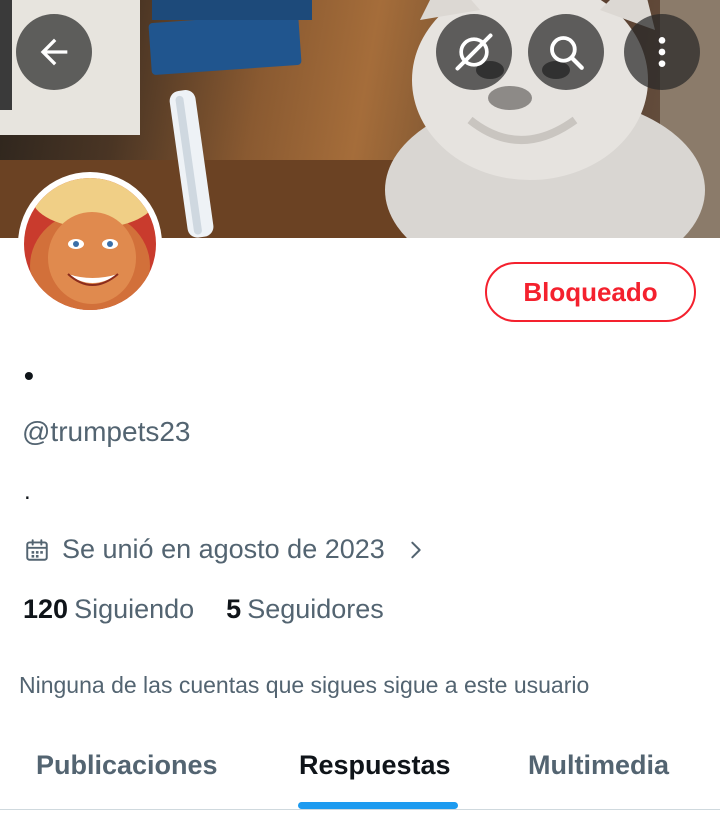  I want to click on calendar-icon, so click(37, 549).